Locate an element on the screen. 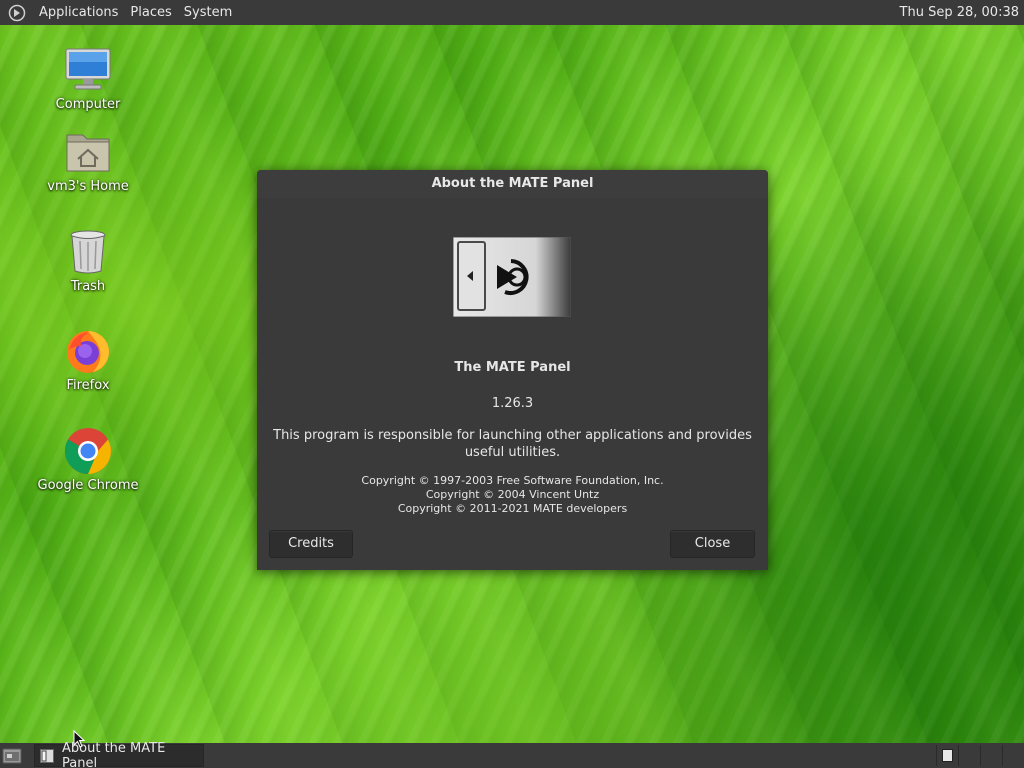 This screenshot has width=1024, height=768. desktop-icon-firefox: Firefox is located at coordinates (88, 359).